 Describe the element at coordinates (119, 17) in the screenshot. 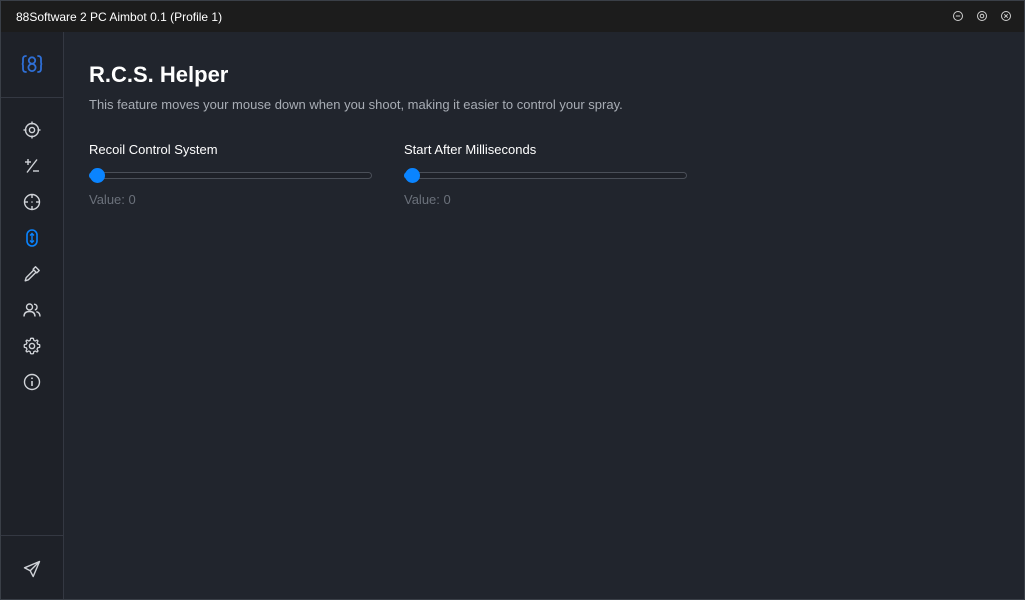

I see `window-title: 88Software 2 PC Aimbot 0.1 (Profile 1)` at that location.